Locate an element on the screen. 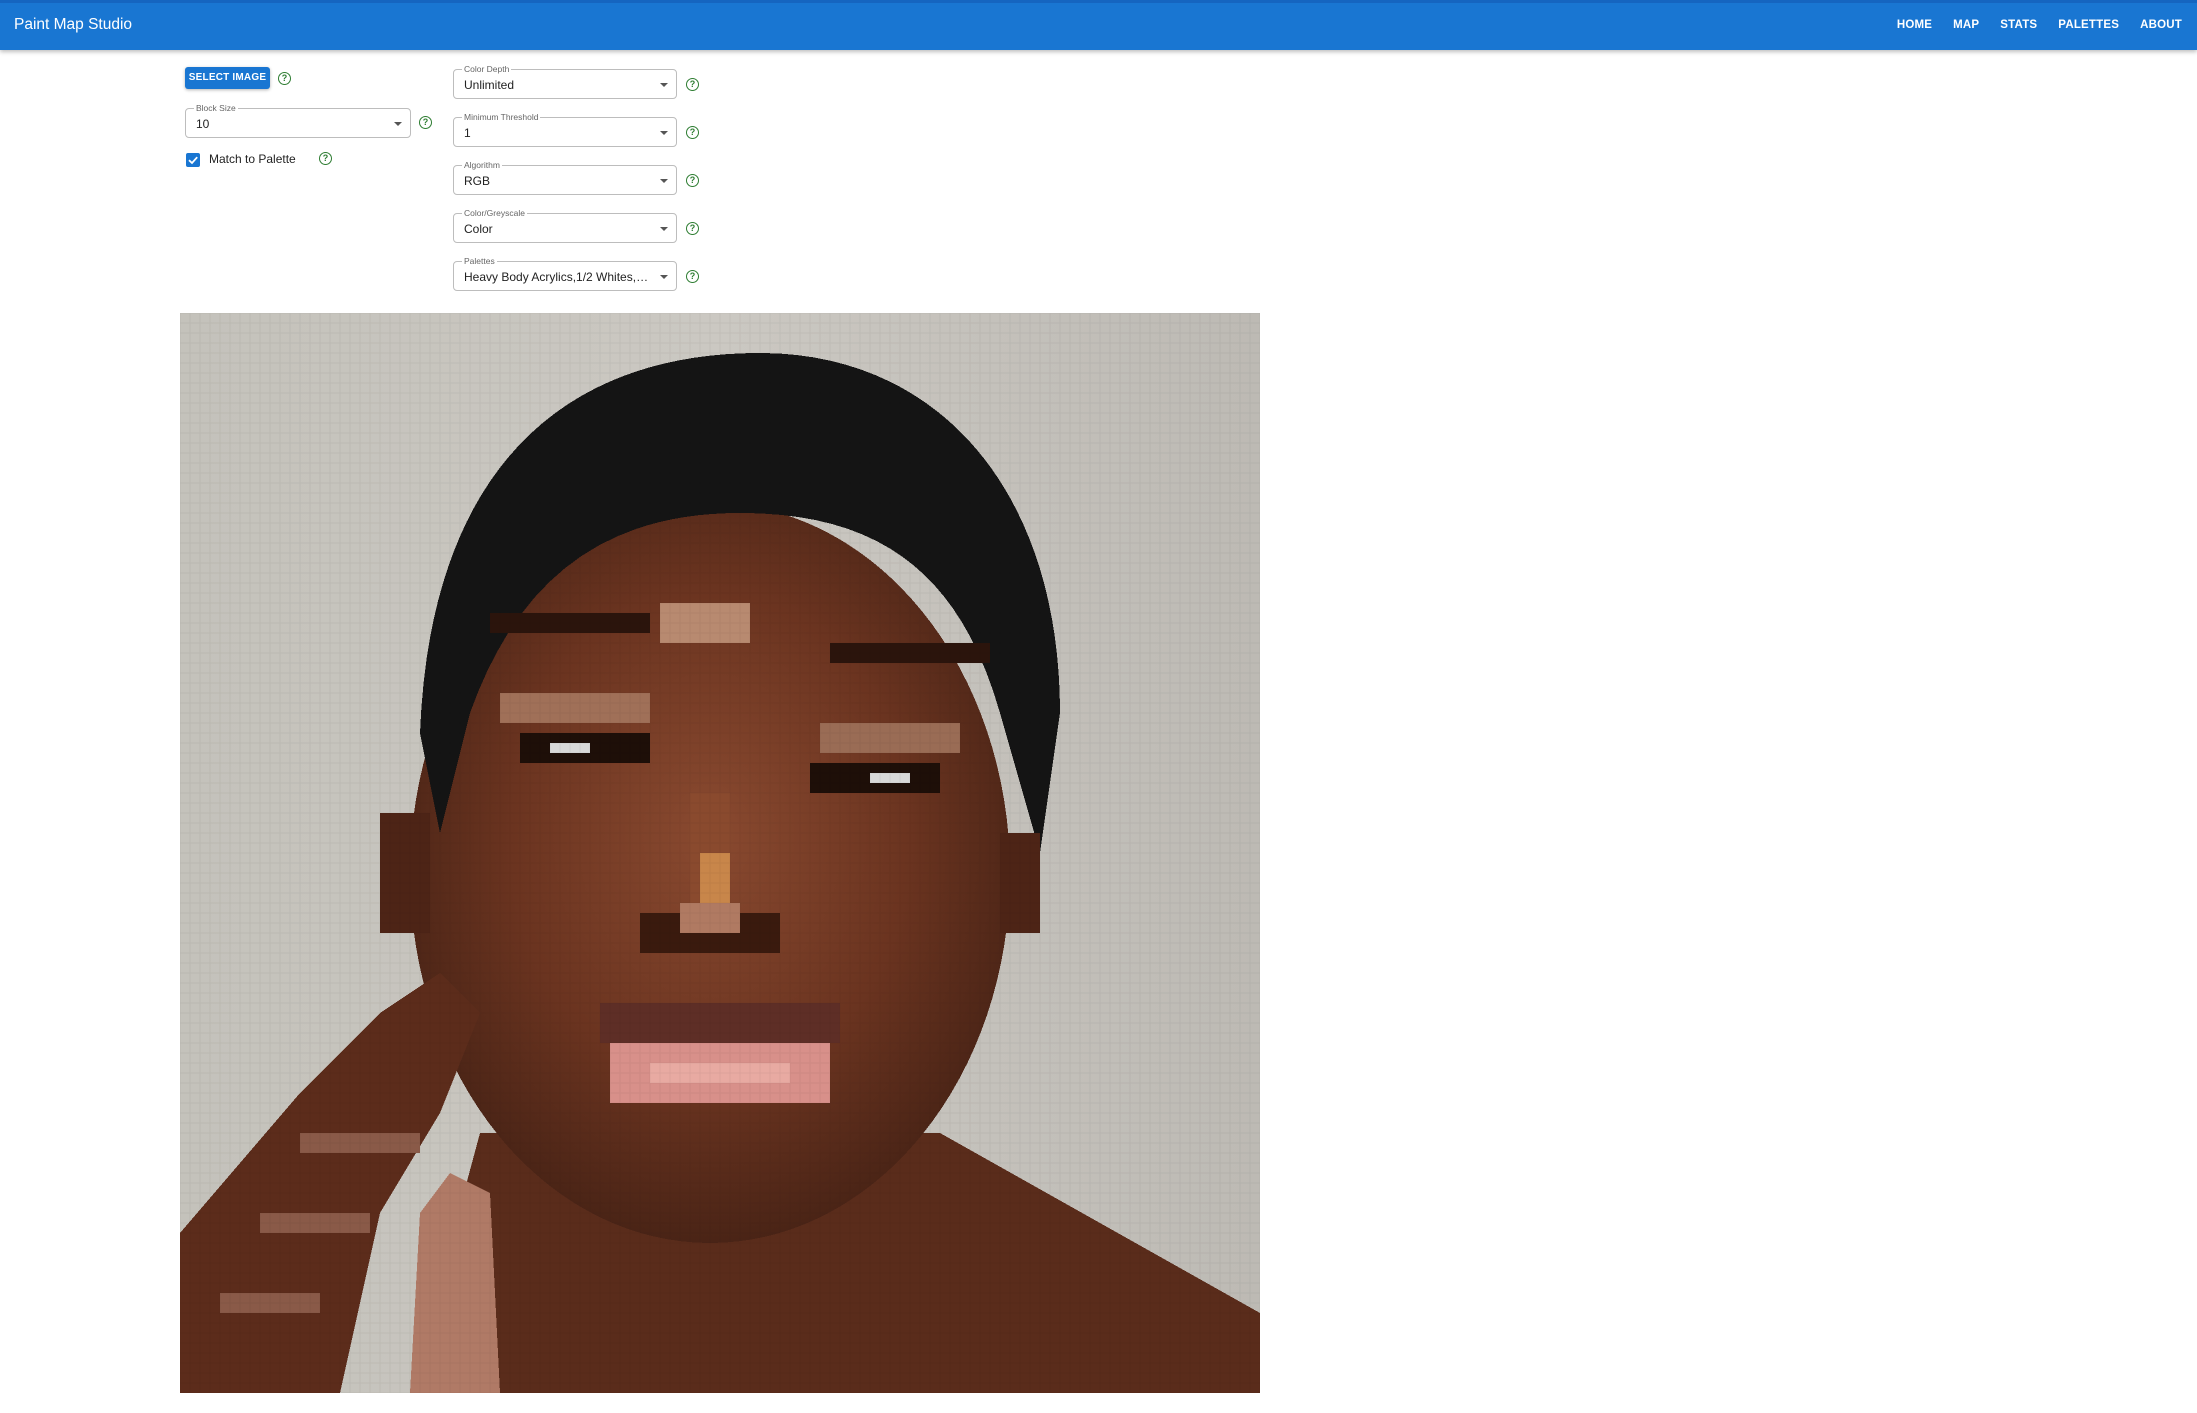 The height and width of the screenshot is (1413, 2197). color-greyscale-value: Color is located at coordinates (478, 229).